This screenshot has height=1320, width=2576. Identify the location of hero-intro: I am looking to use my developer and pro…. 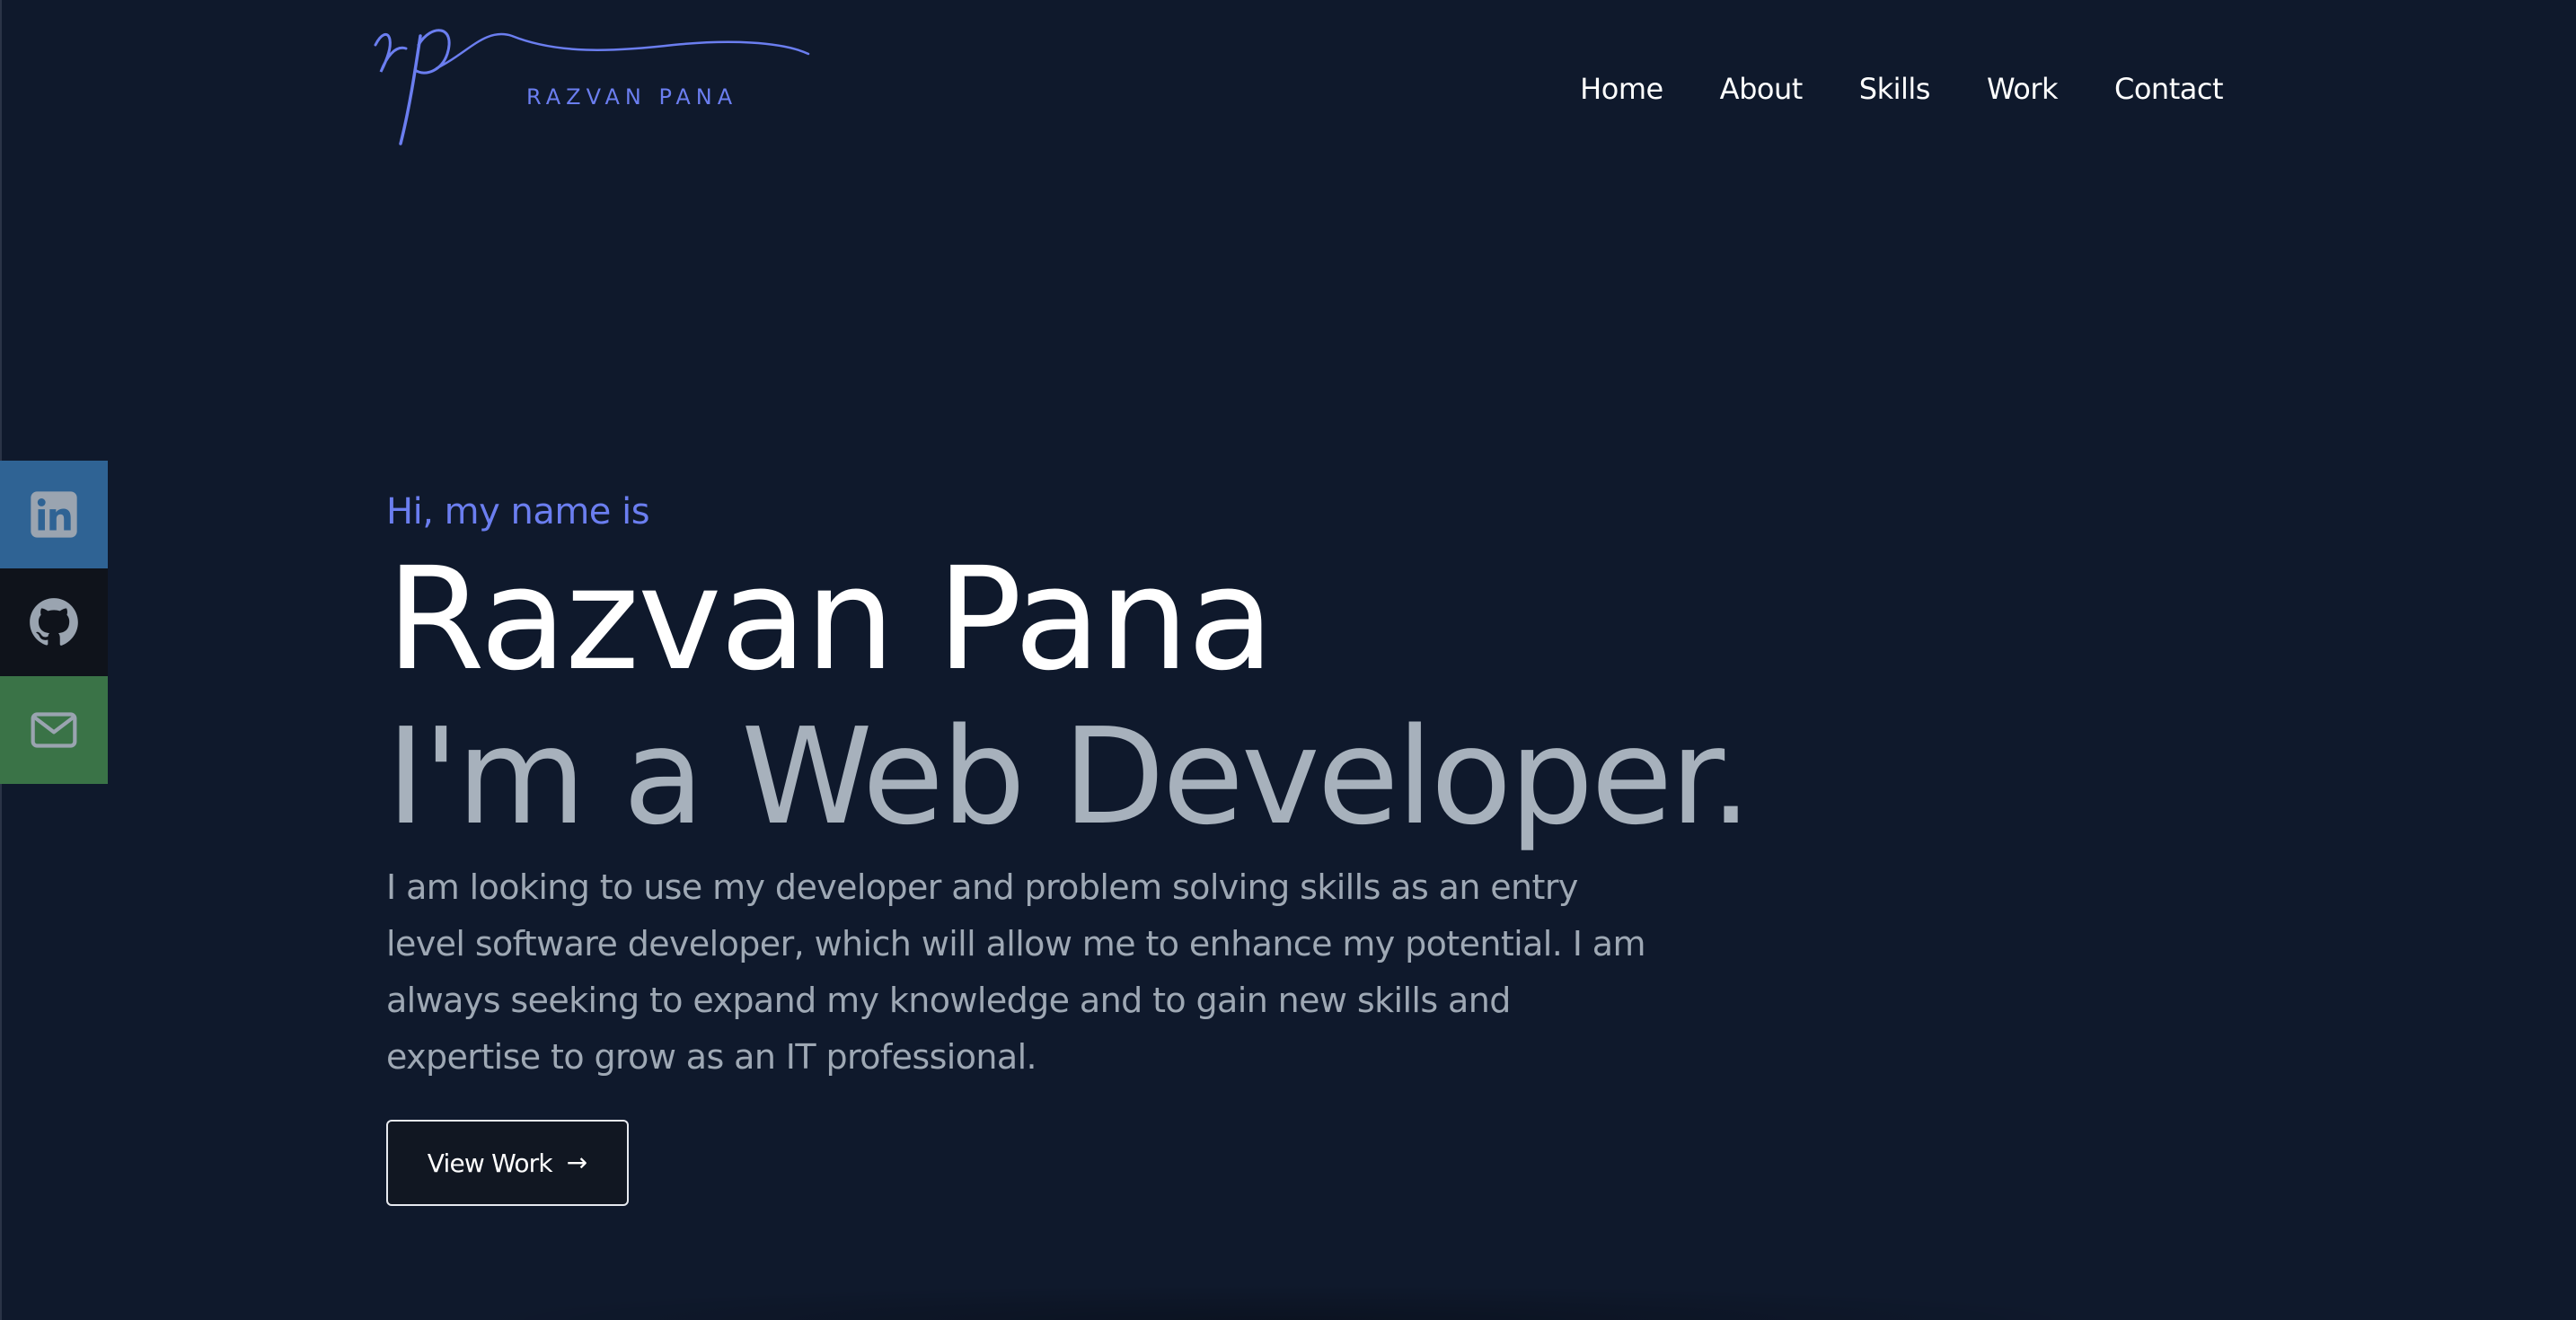
(1016, 972).